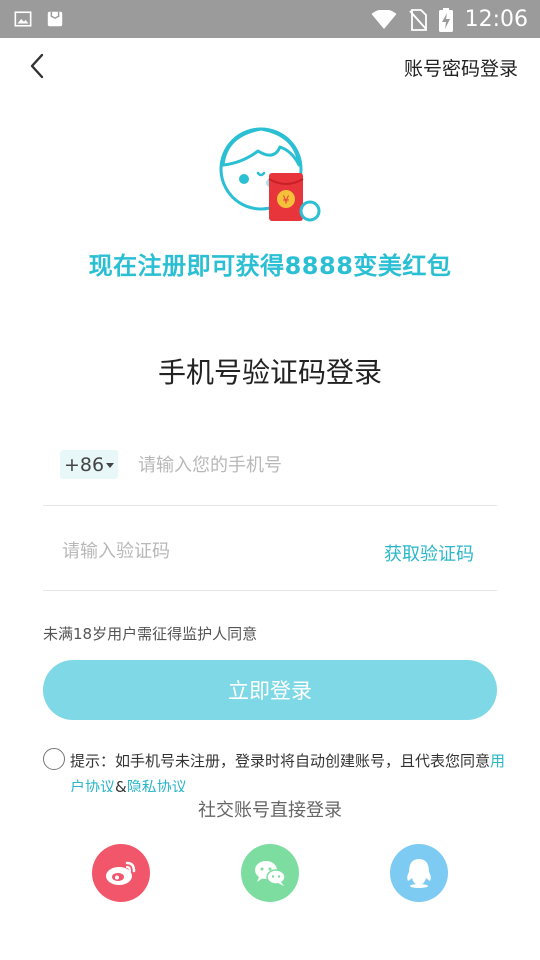 The height and width of the screenshot is (960, 540). What do you see at coordinates (23, 19) in the screenshot?
I see `image-icon` at bounding box center [23, 19].